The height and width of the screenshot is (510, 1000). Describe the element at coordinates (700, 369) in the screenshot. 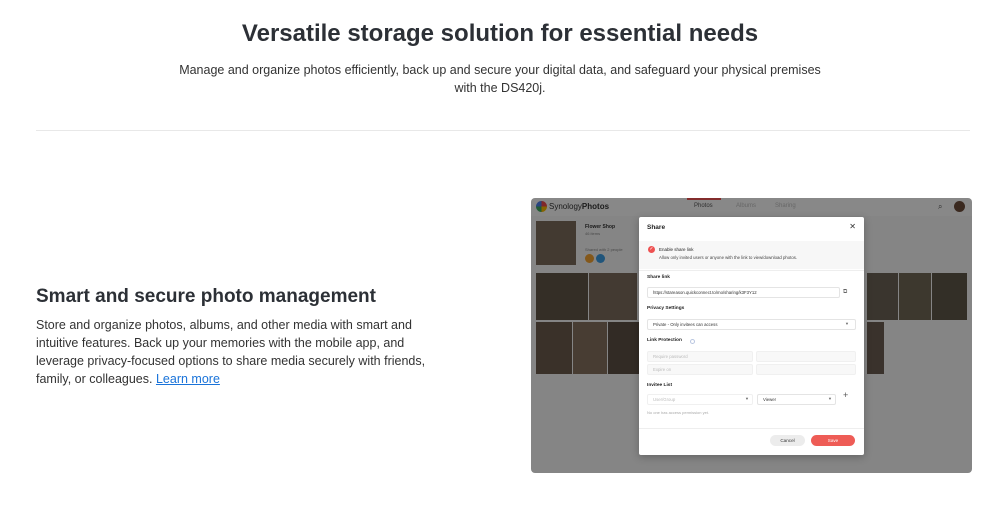

I see `expire-on-checkbox: Expire on` at that location.